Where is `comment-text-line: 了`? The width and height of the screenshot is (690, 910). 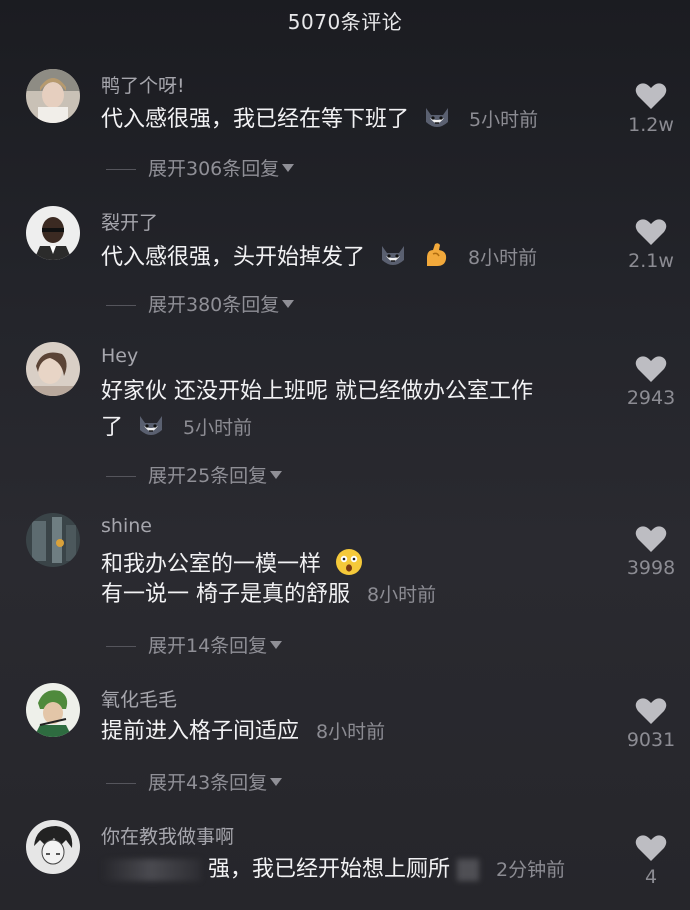 comment-text-line: 了 is located at coordinates (112, 427).